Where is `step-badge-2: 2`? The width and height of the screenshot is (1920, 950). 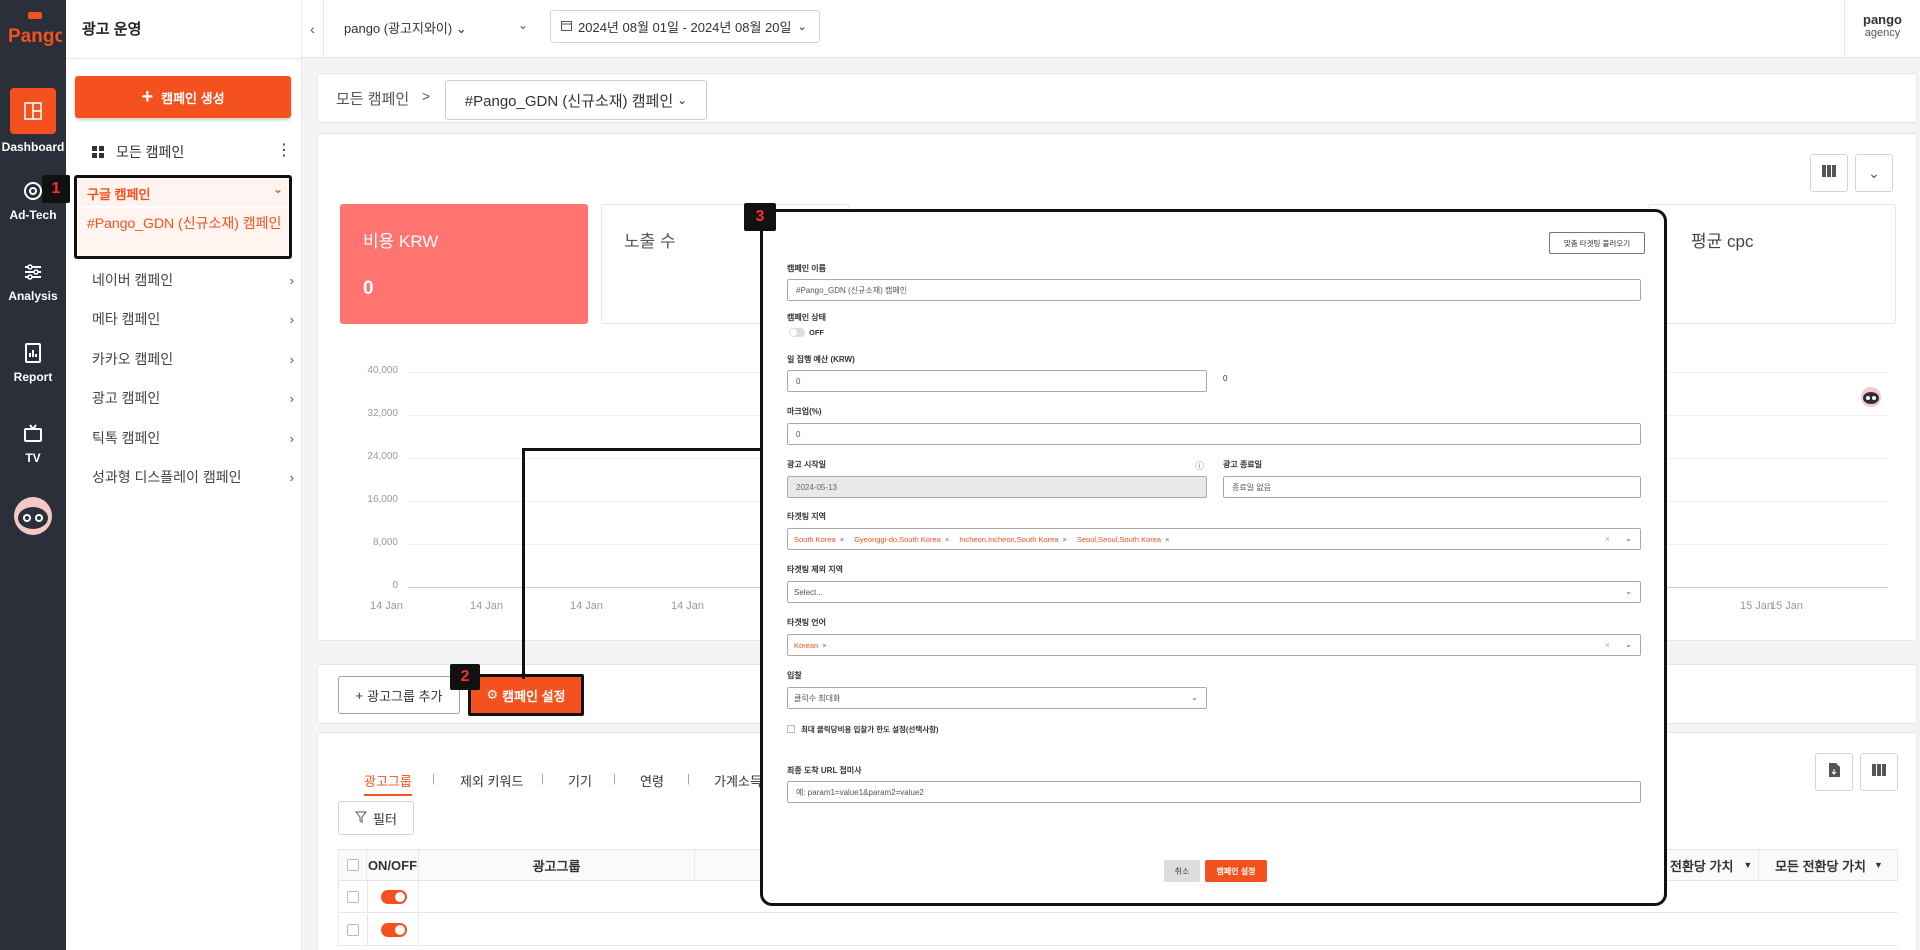
step-badge-2: 2 is located at coordinates (465, 677).